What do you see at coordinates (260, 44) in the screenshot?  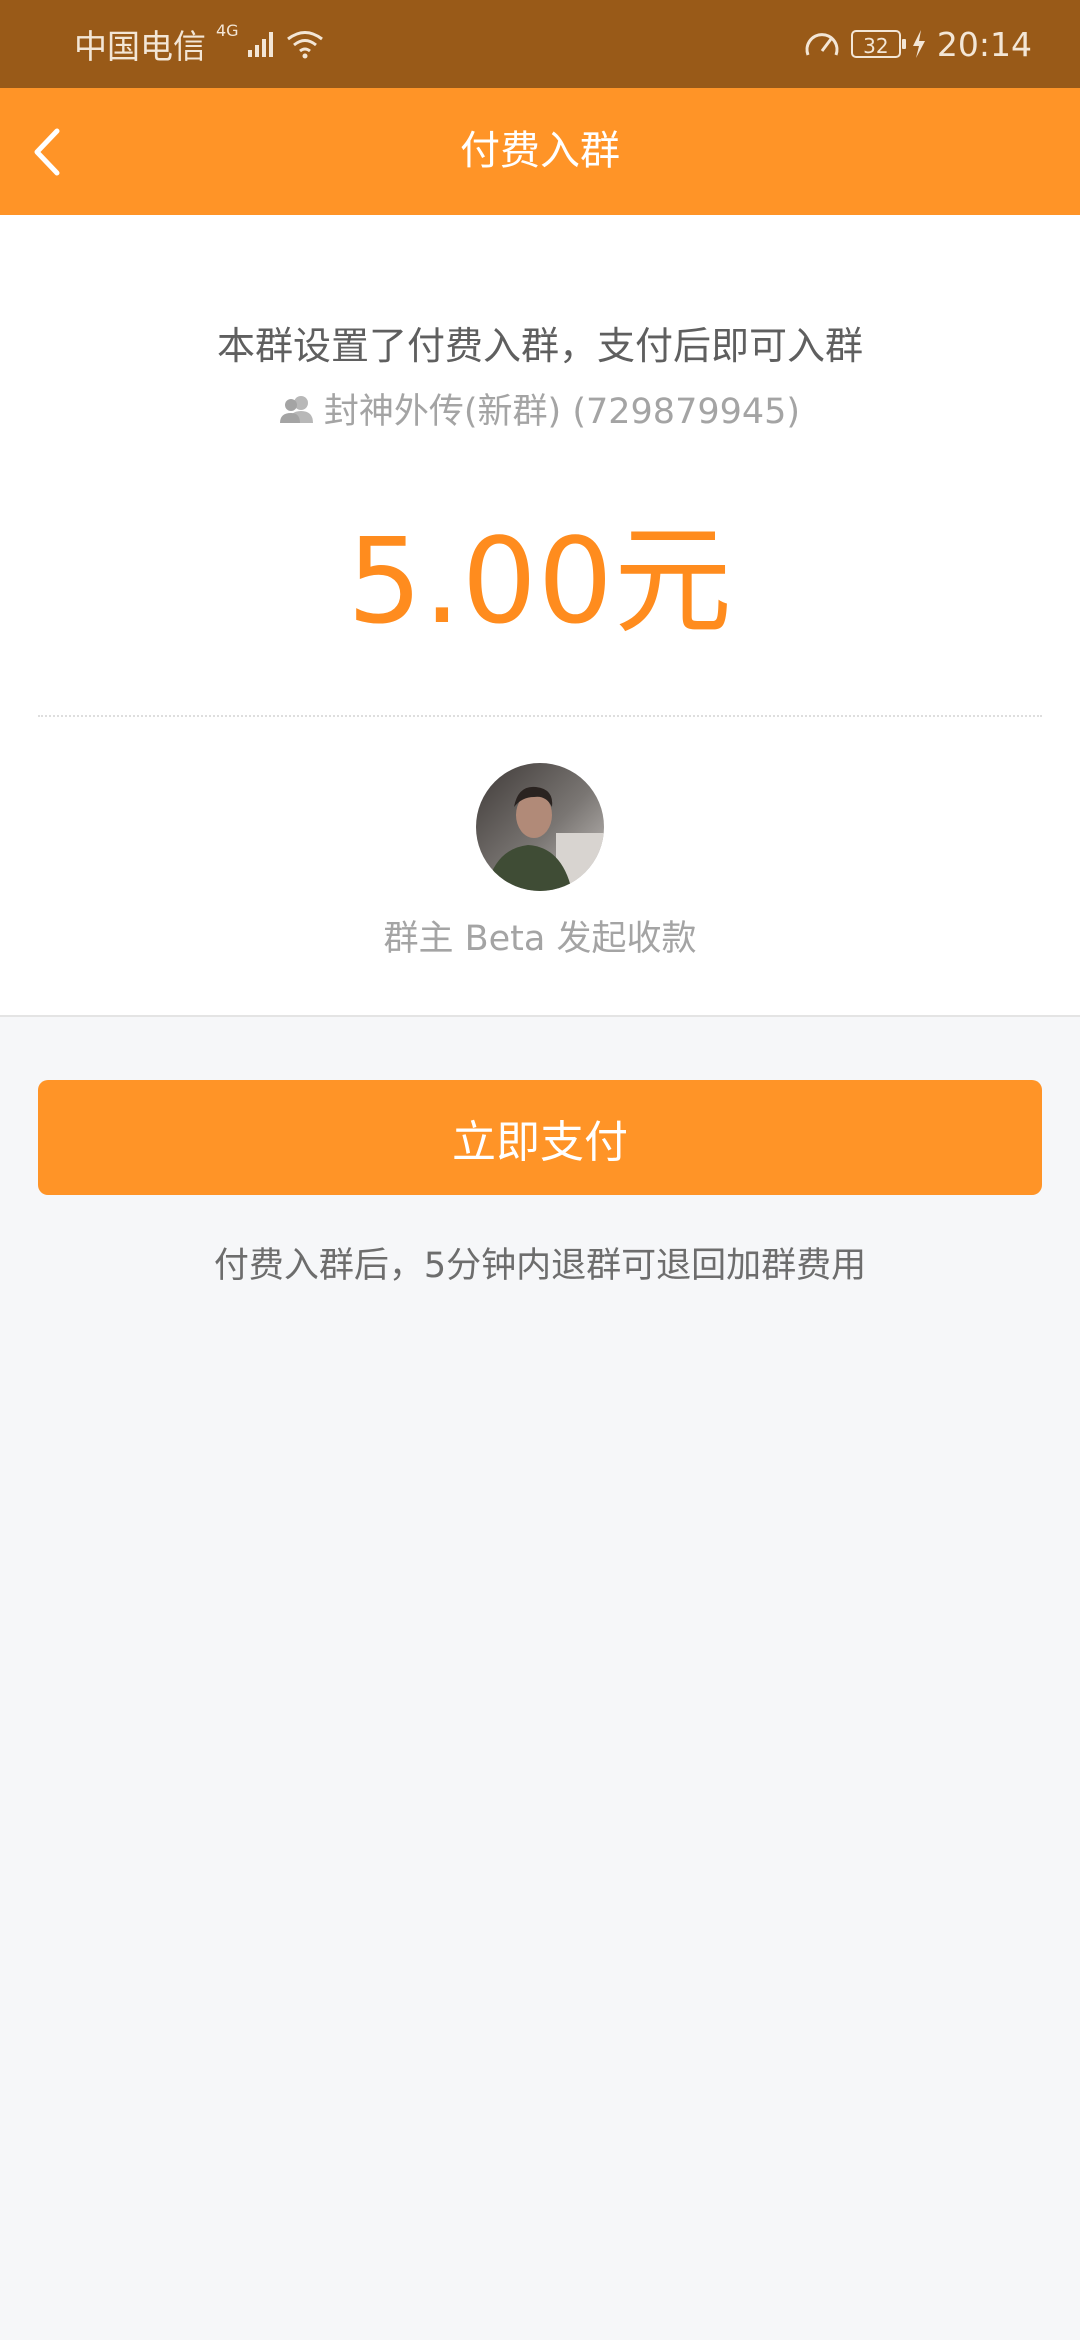 I see `signal-icon` at bounding box center [260, 44].